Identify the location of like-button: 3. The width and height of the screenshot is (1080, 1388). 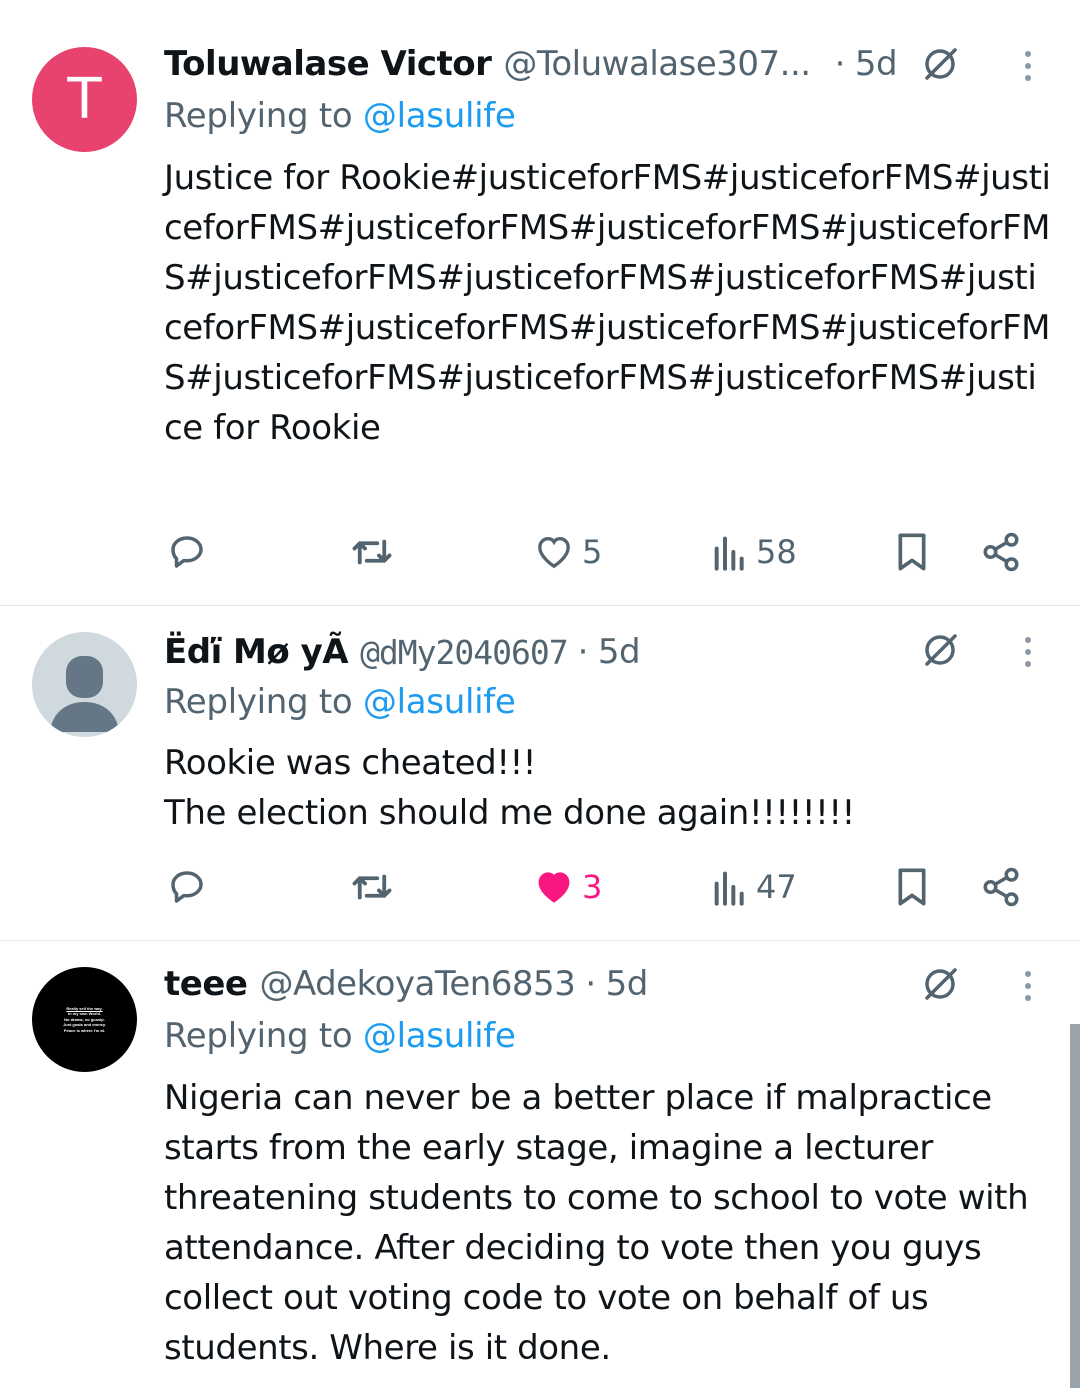
(568, 887).